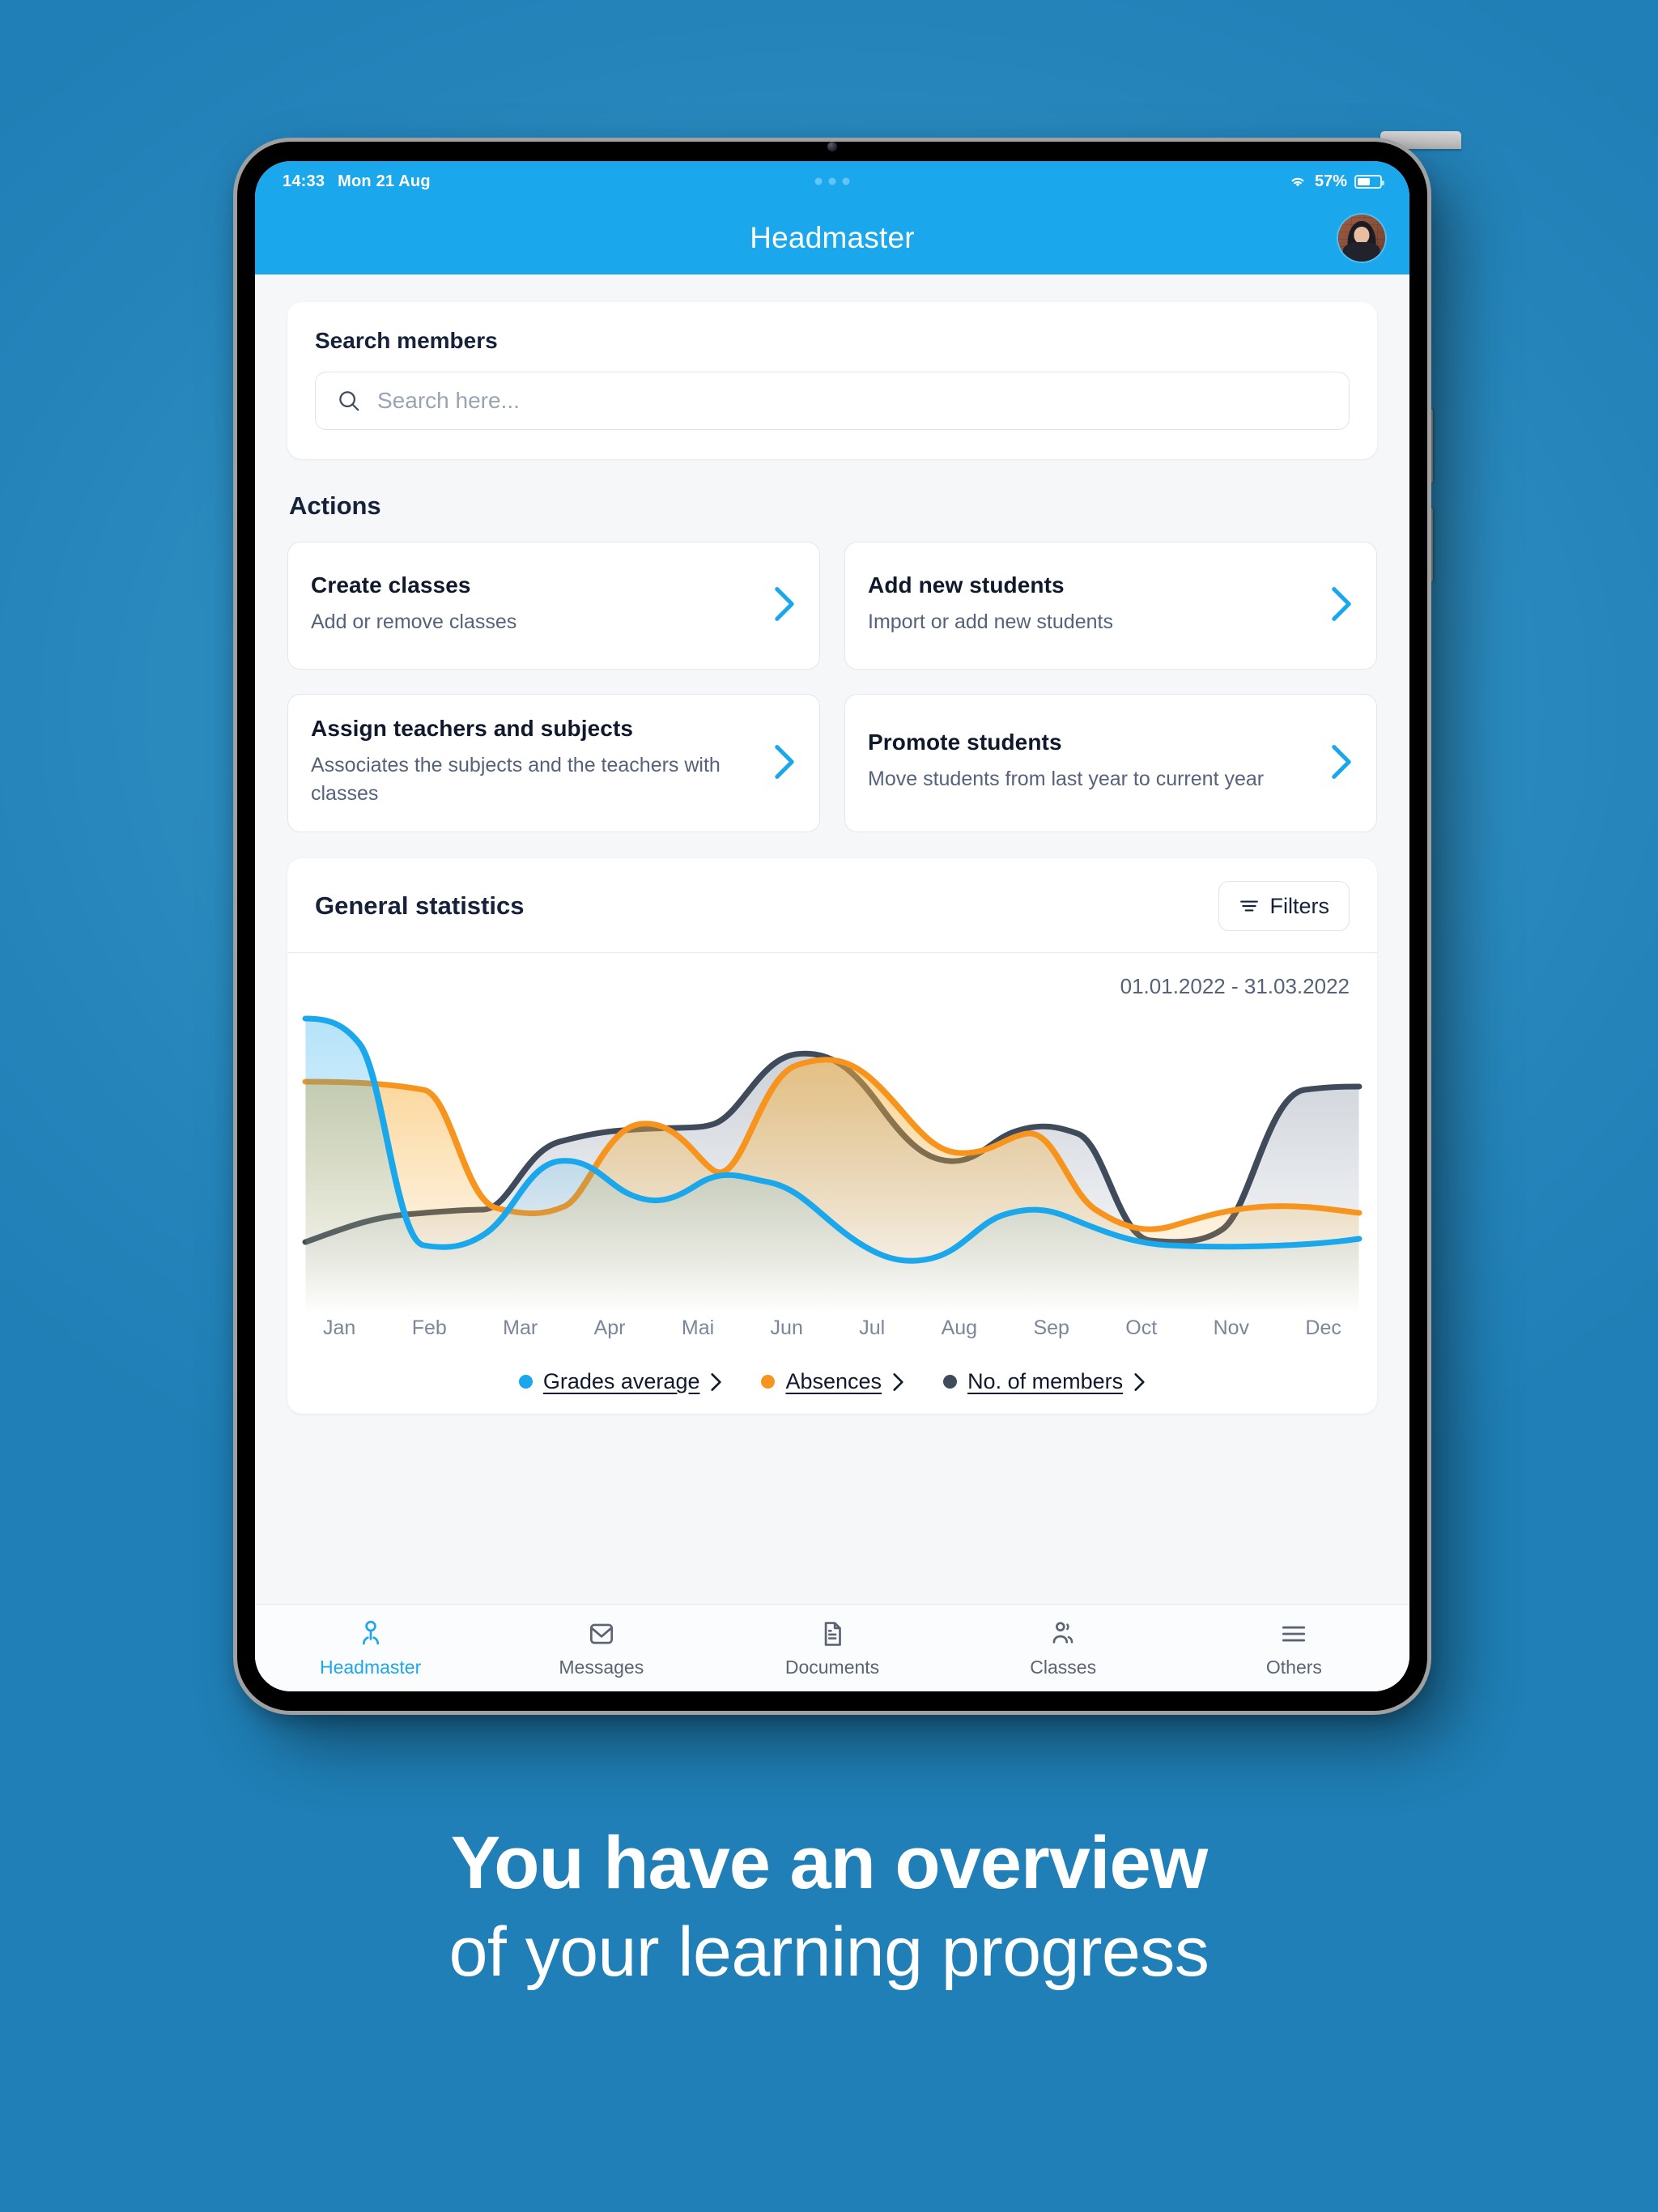 The width and height of the screenshot is (1658, 2212). Describe the element at coordinates (852, 401) in the screenshot. I see `search-input` at that location.